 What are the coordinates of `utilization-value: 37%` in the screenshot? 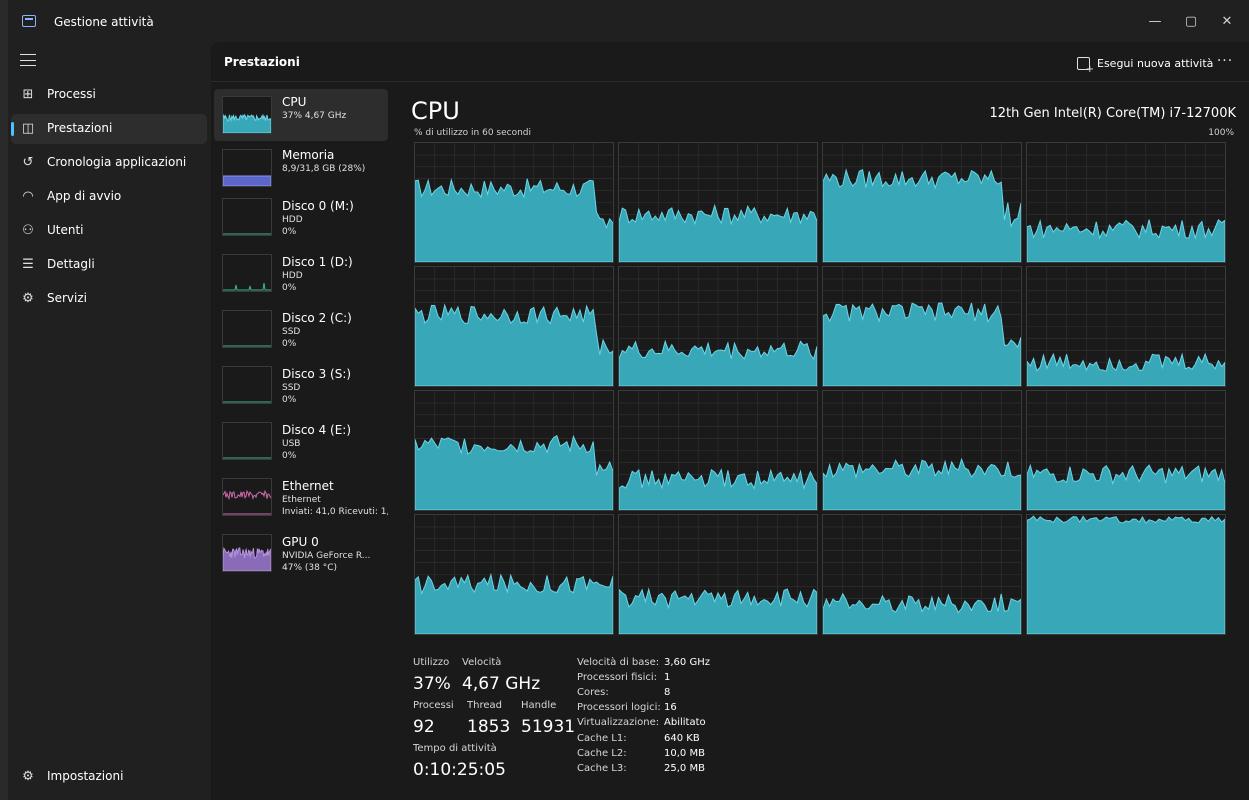 It's located at (432, 684).